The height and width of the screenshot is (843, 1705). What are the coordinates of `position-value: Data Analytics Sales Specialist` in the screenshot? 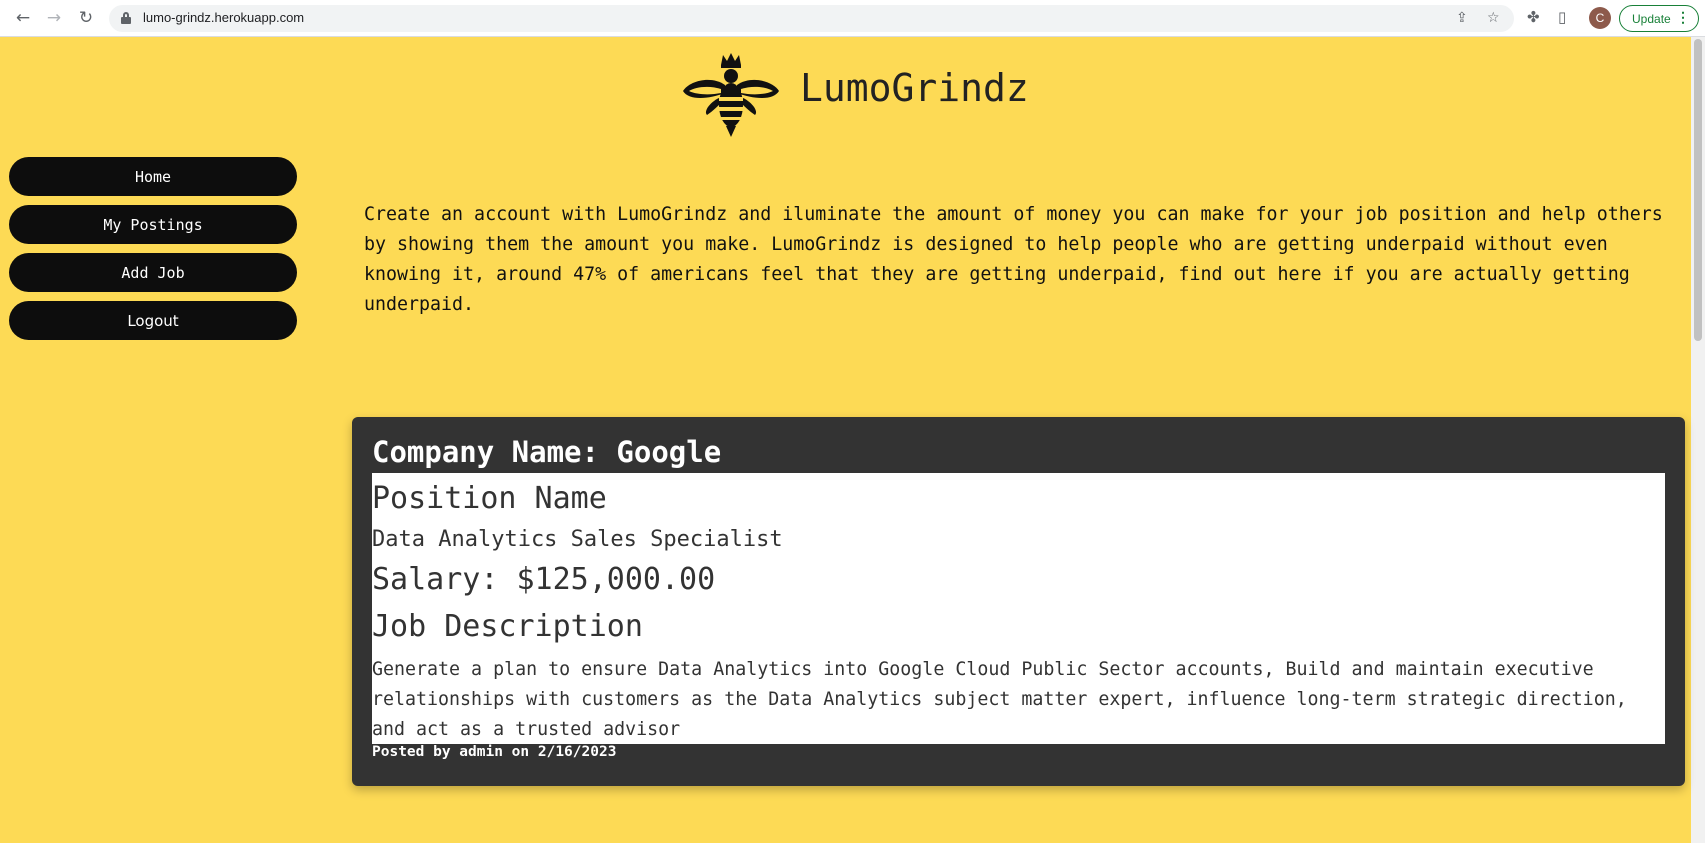 It's located at (577, 539).